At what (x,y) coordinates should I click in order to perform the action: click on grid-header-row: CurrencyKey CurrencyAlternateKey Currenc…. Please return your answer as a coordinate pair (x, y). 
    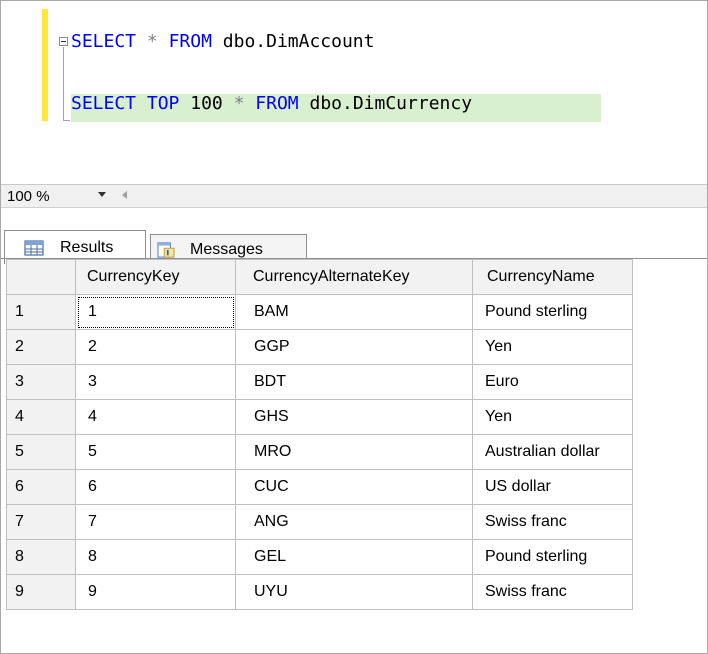
    Looking at the image, I should click on (319, 277).